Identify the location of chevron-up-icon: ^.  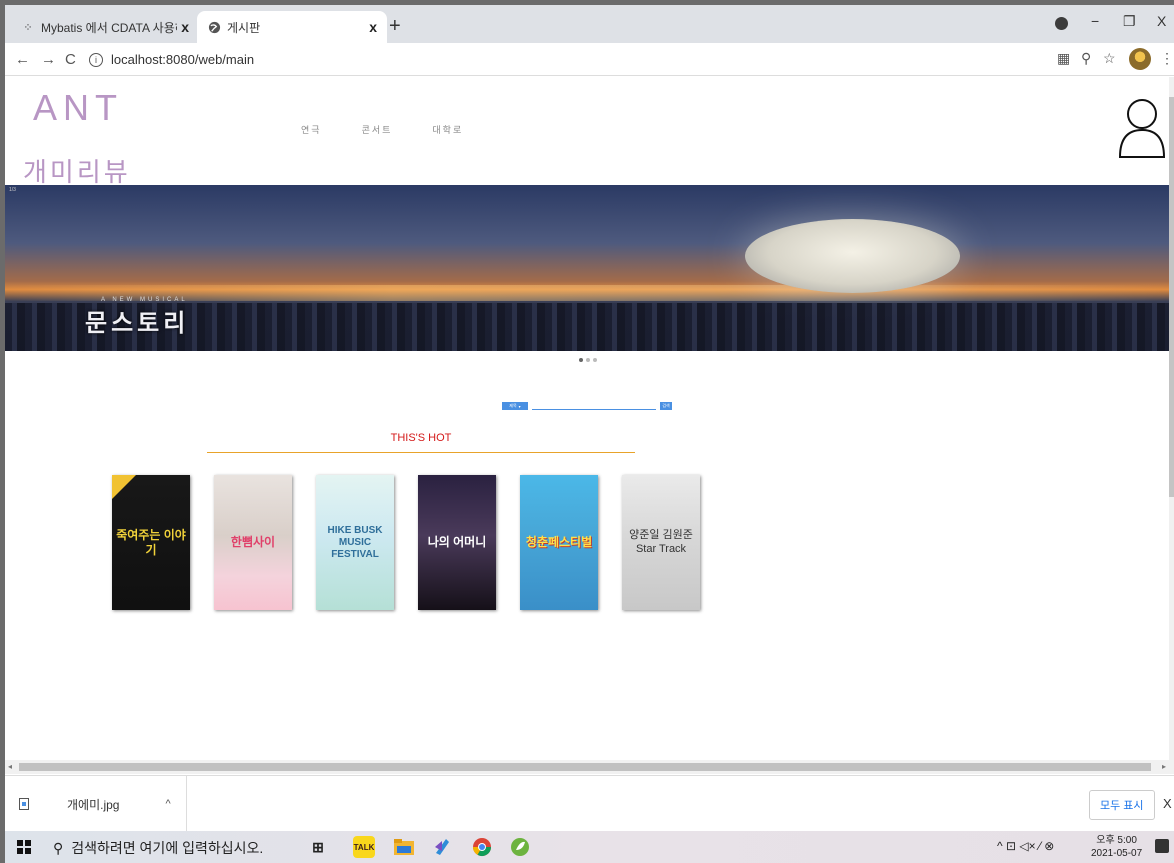
(167, 804).